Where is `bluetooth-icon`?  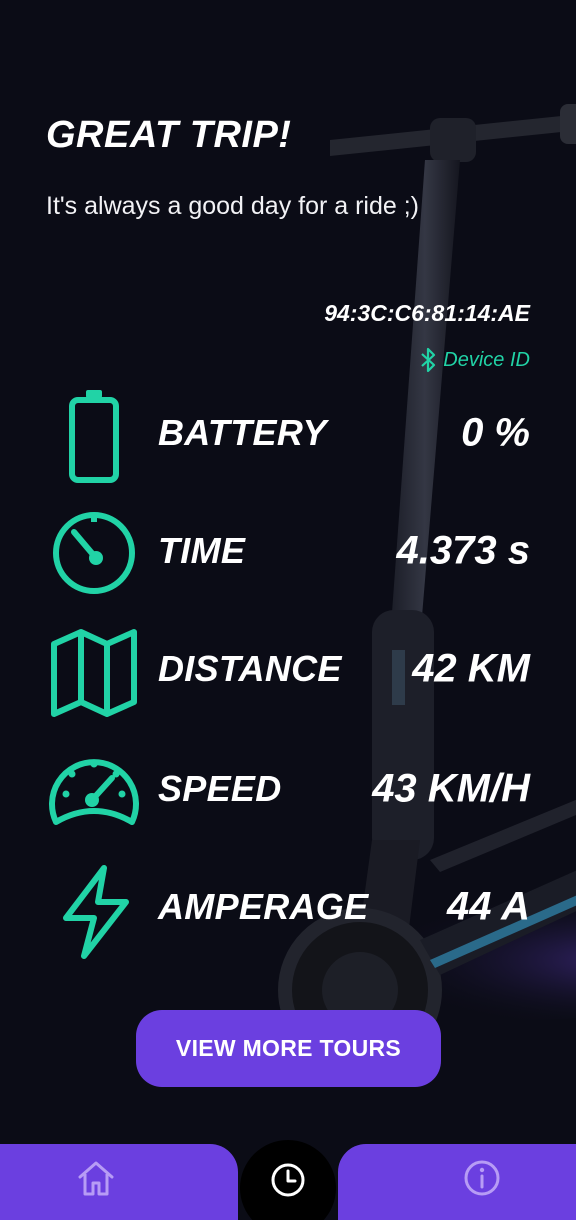 bluetooth-icon is located at coordinates (428, 360).